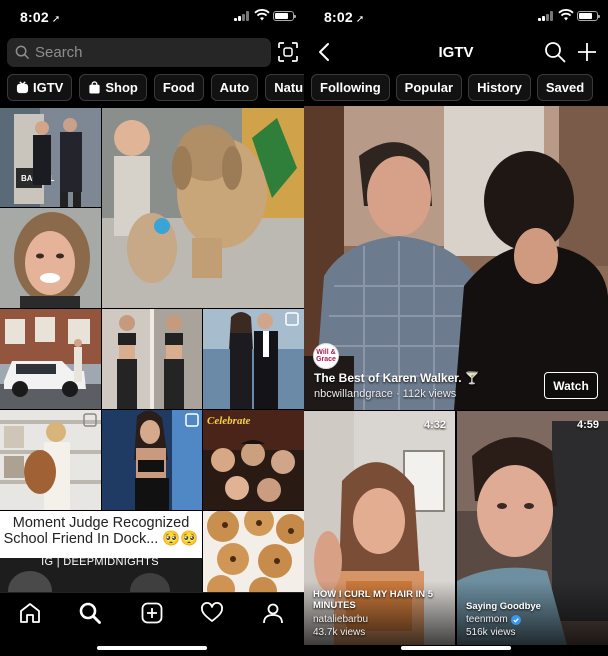  Describe the element at coordinates (145, 52) in the screenshot. I see `search-input` at that location.